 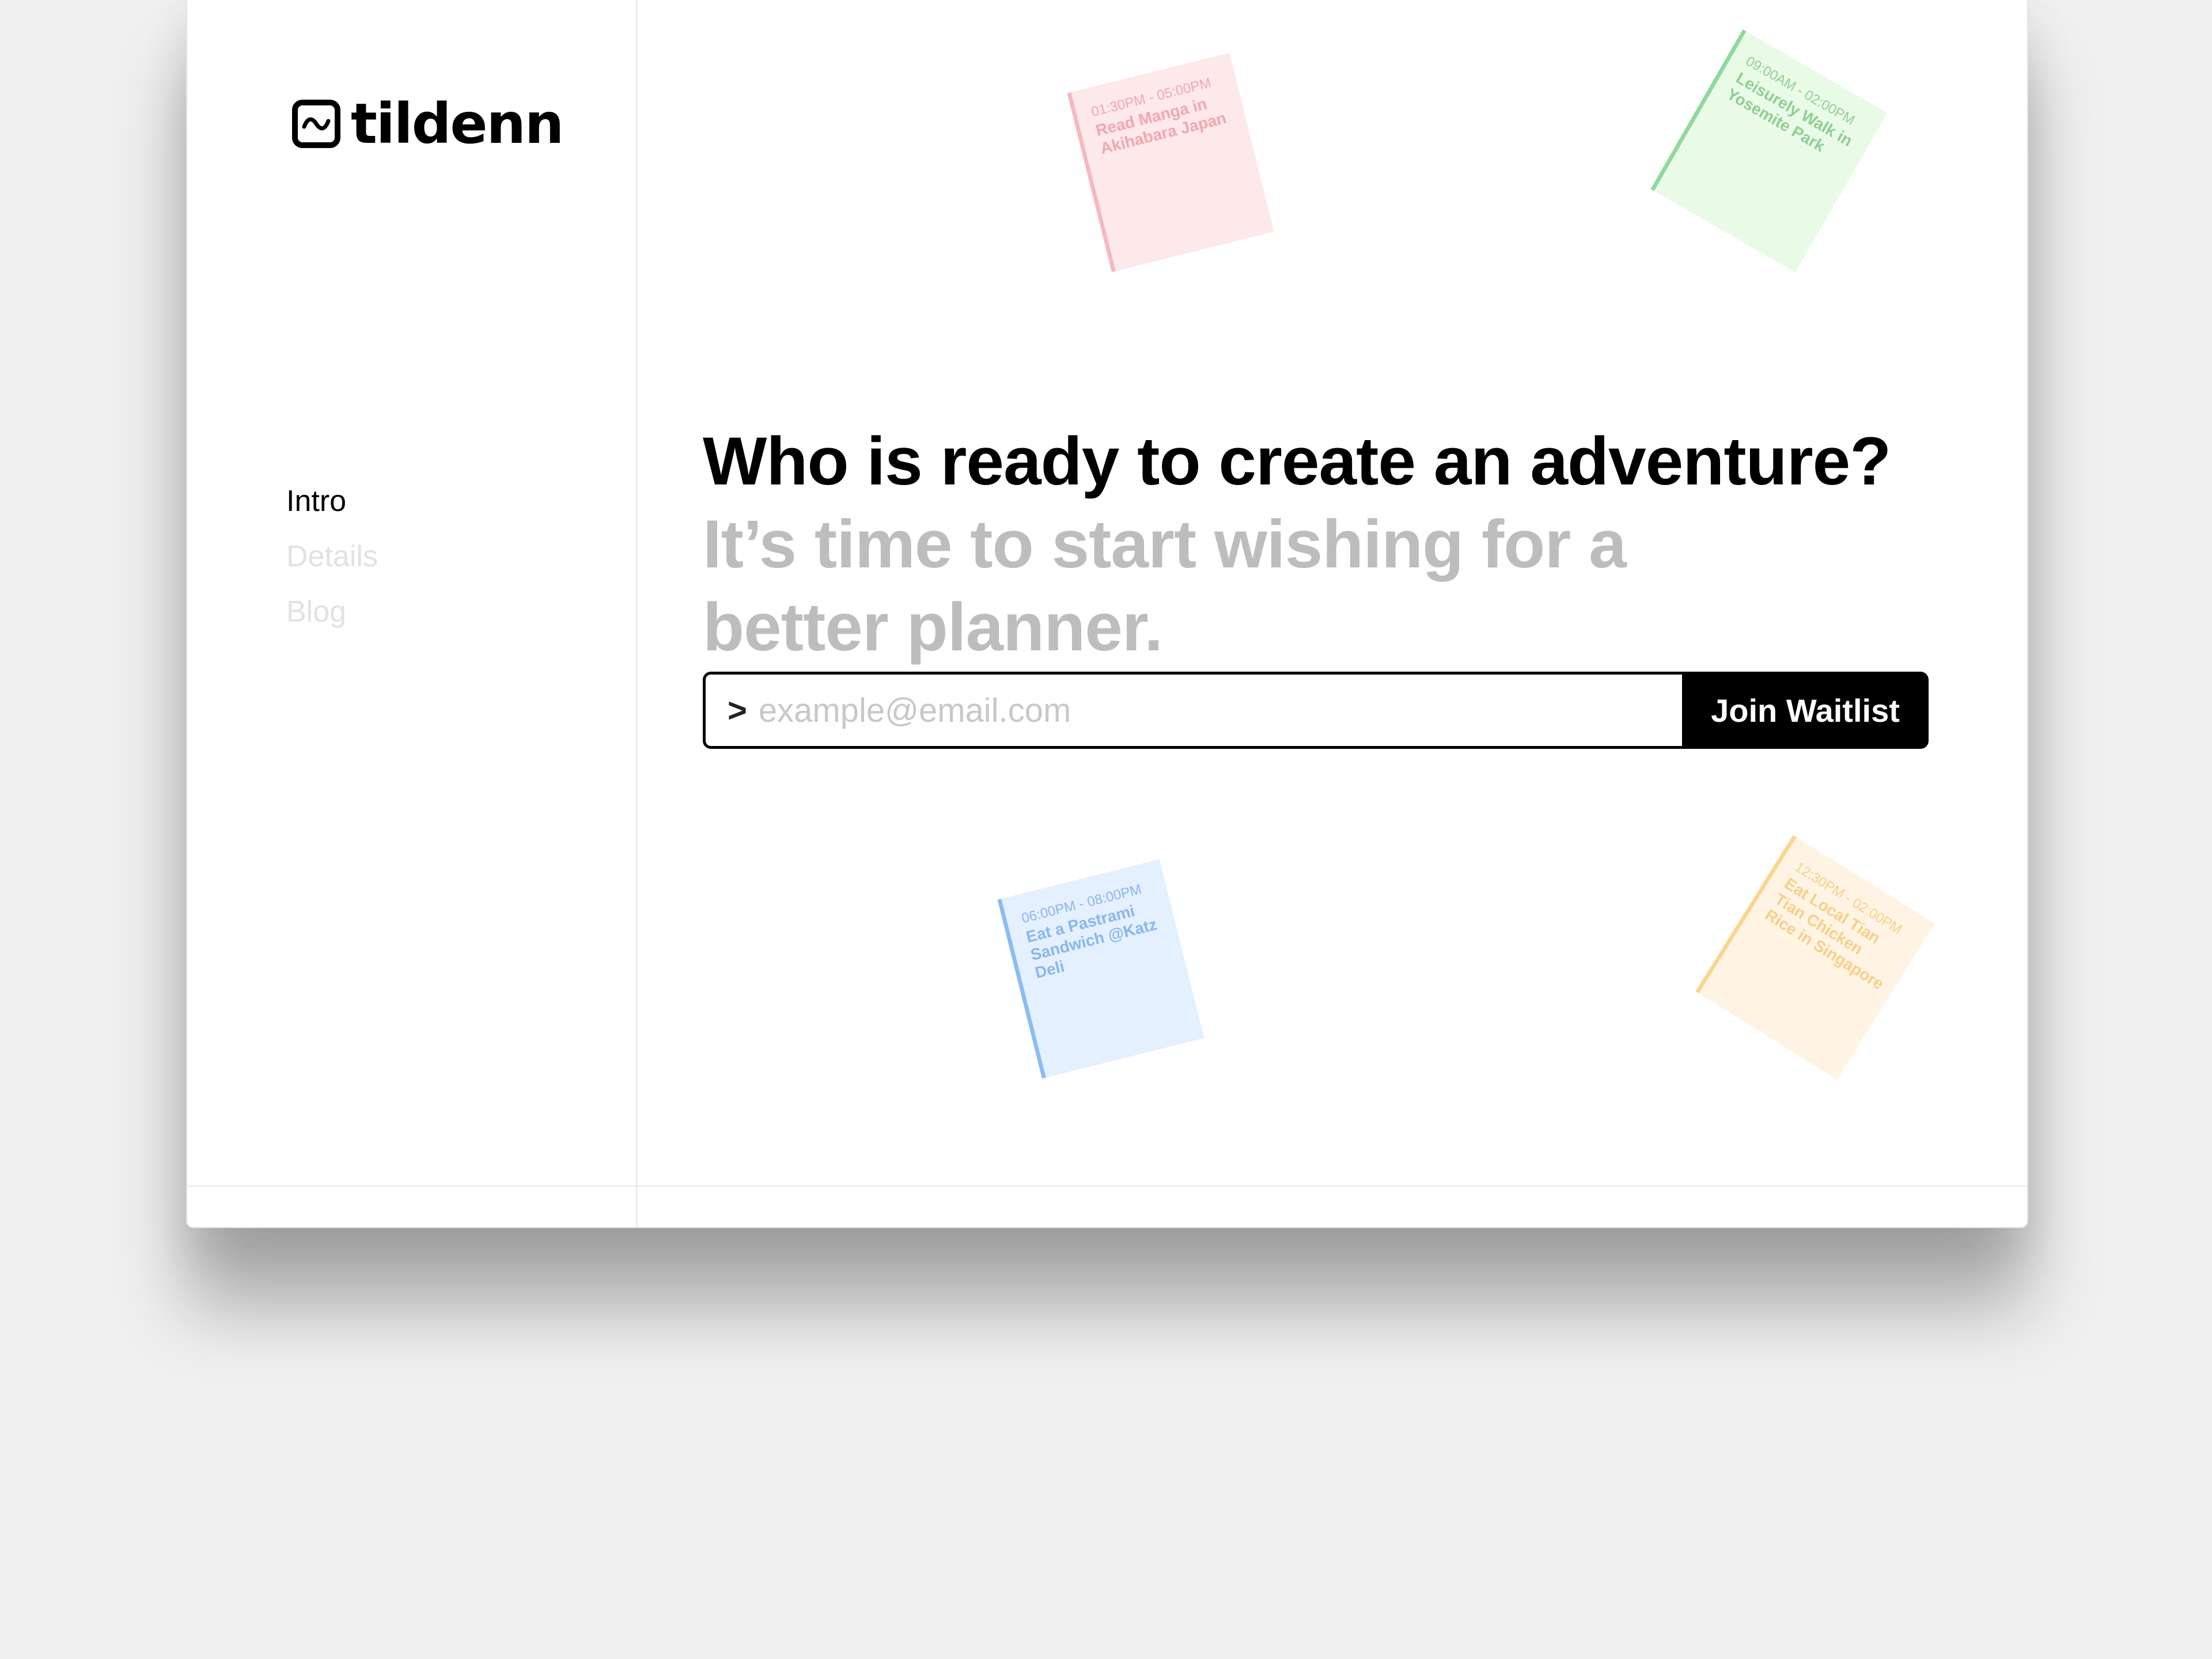 I want to click on nav-item-details: Details, so click(x=332, y=556).